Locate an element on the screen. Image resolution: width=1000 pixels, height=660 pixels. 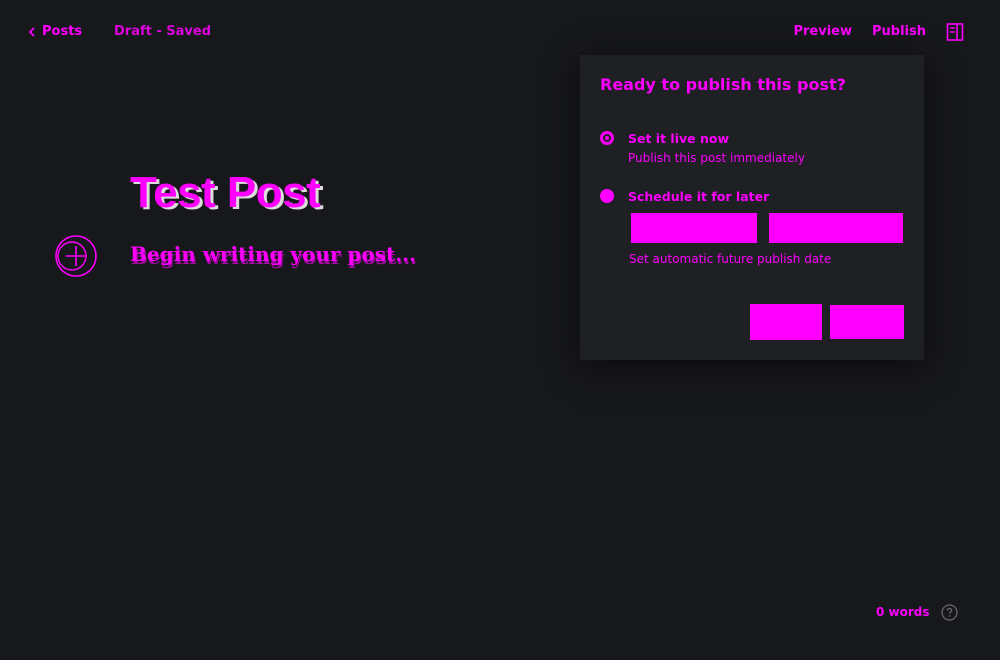
back-to-posts-link: Posts is located at coordinates (55, 31).